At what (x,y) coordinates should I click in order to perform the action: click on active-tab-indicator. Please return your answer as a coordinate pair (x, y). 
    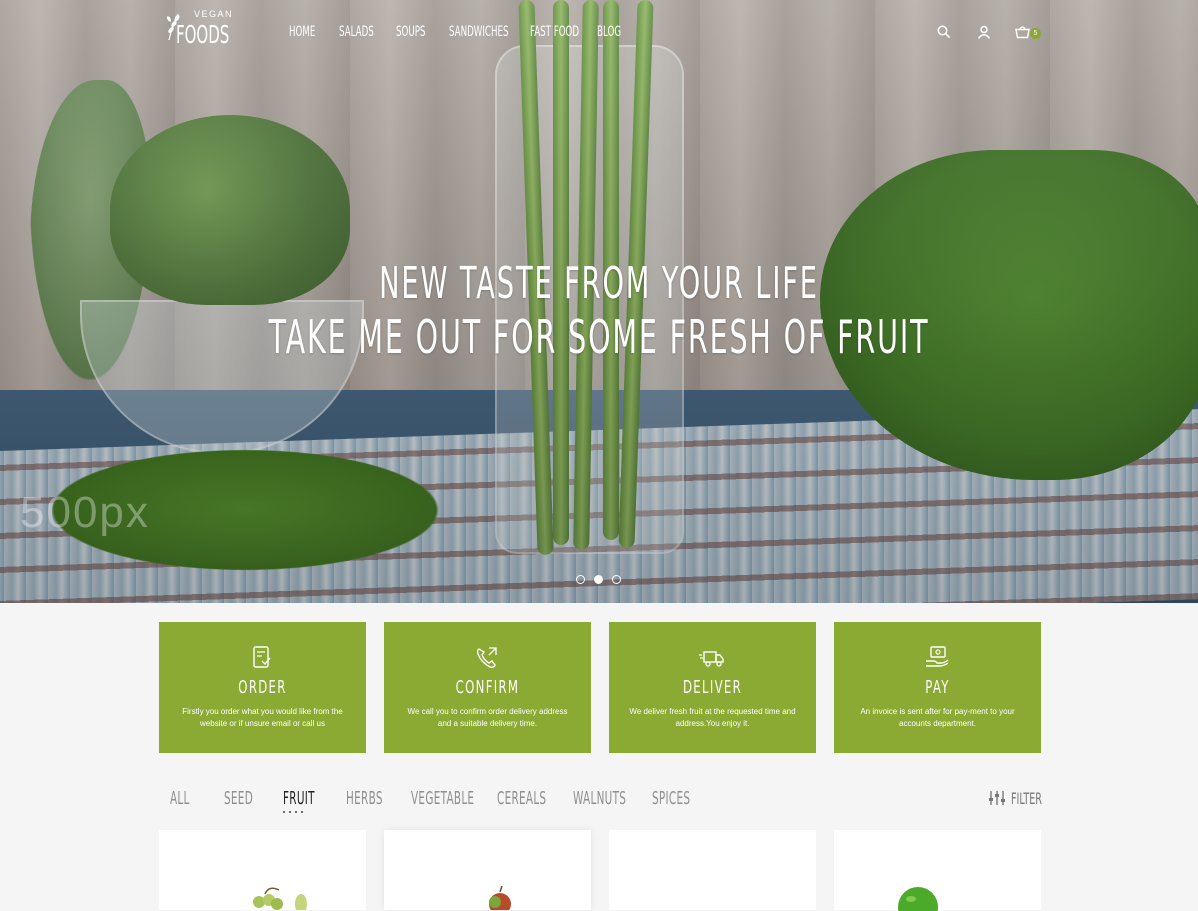
    Looking at the image, I should click on (293, 812).